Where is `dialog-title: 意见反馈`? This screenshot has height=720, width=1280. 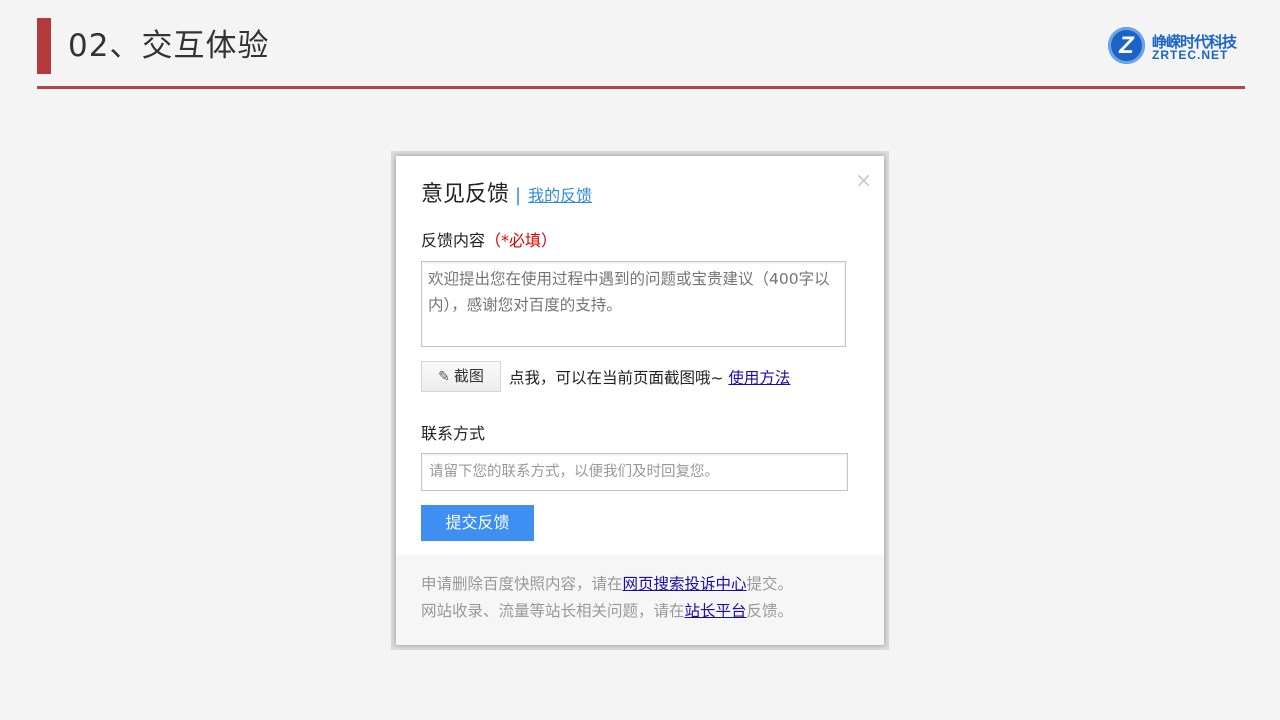
dialog-title: 意见反馈 is located at coordinates (465, 194).